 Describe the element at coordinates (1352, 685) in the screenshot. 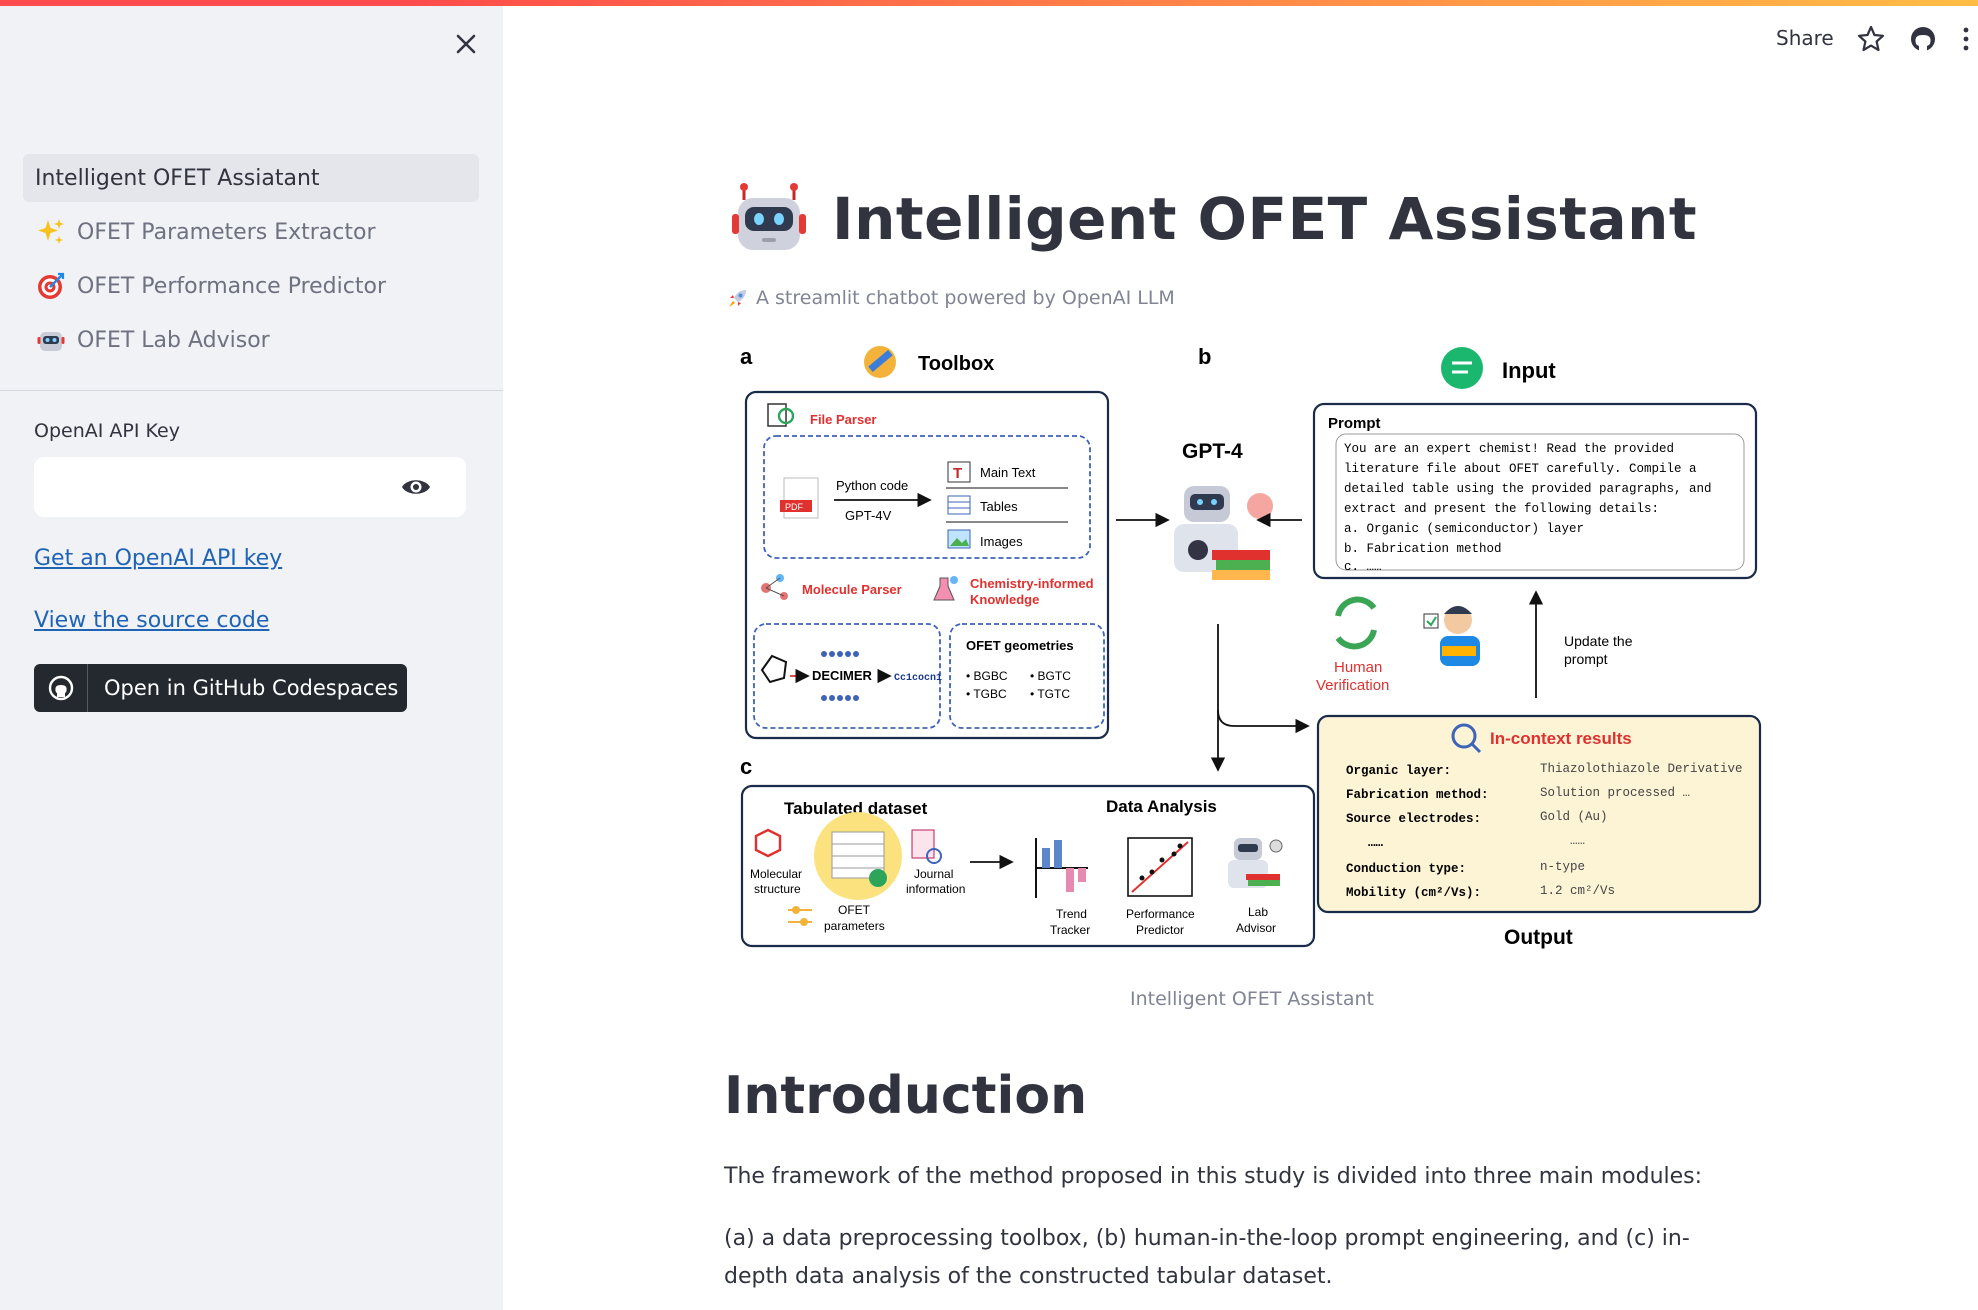

I see `human-verification-2: Verification` at that location.